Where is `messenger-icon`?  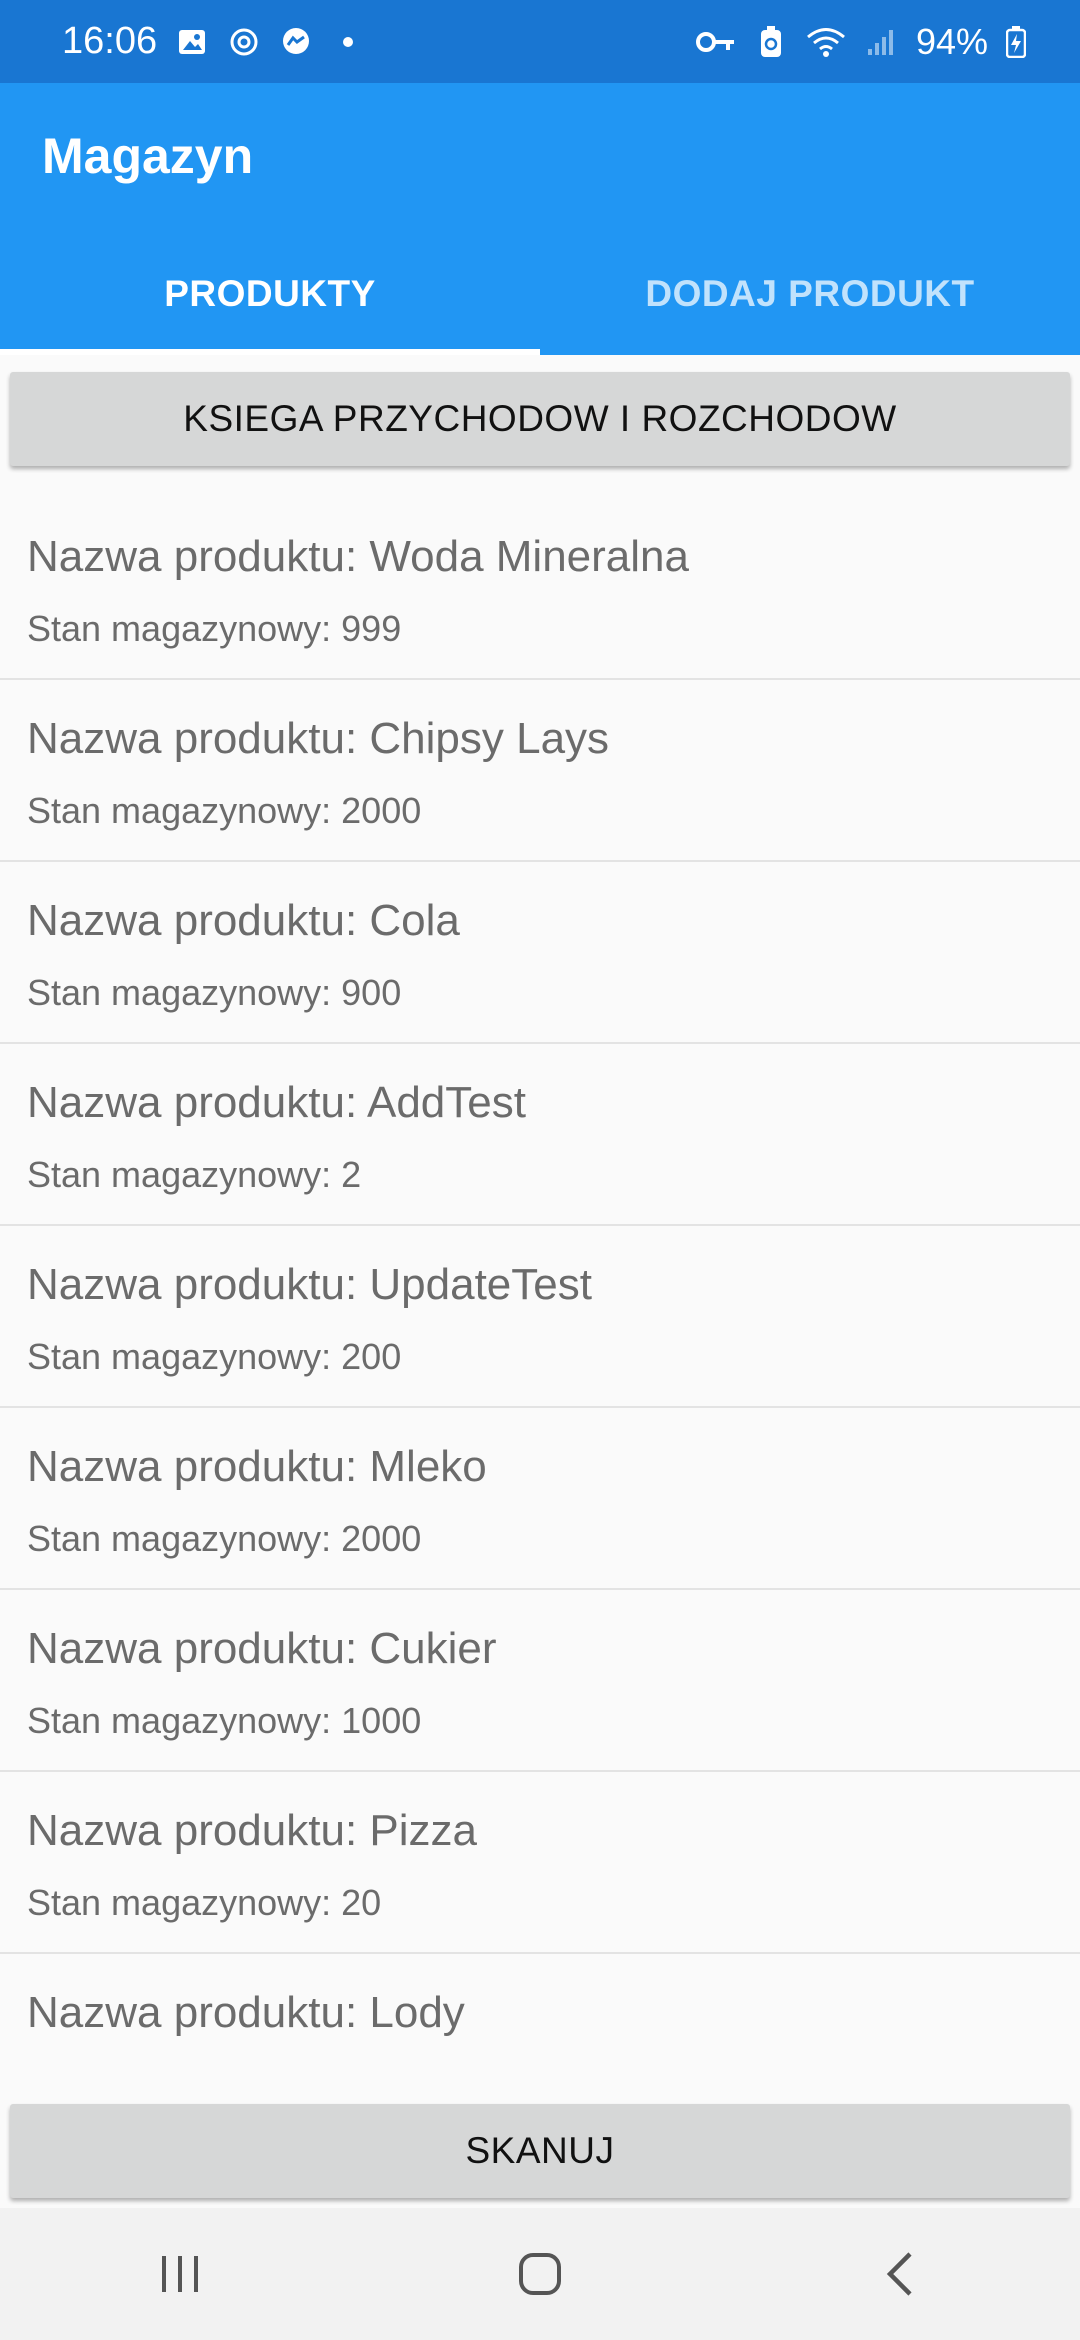 messenger-icon is located at coordinates (296, 42).